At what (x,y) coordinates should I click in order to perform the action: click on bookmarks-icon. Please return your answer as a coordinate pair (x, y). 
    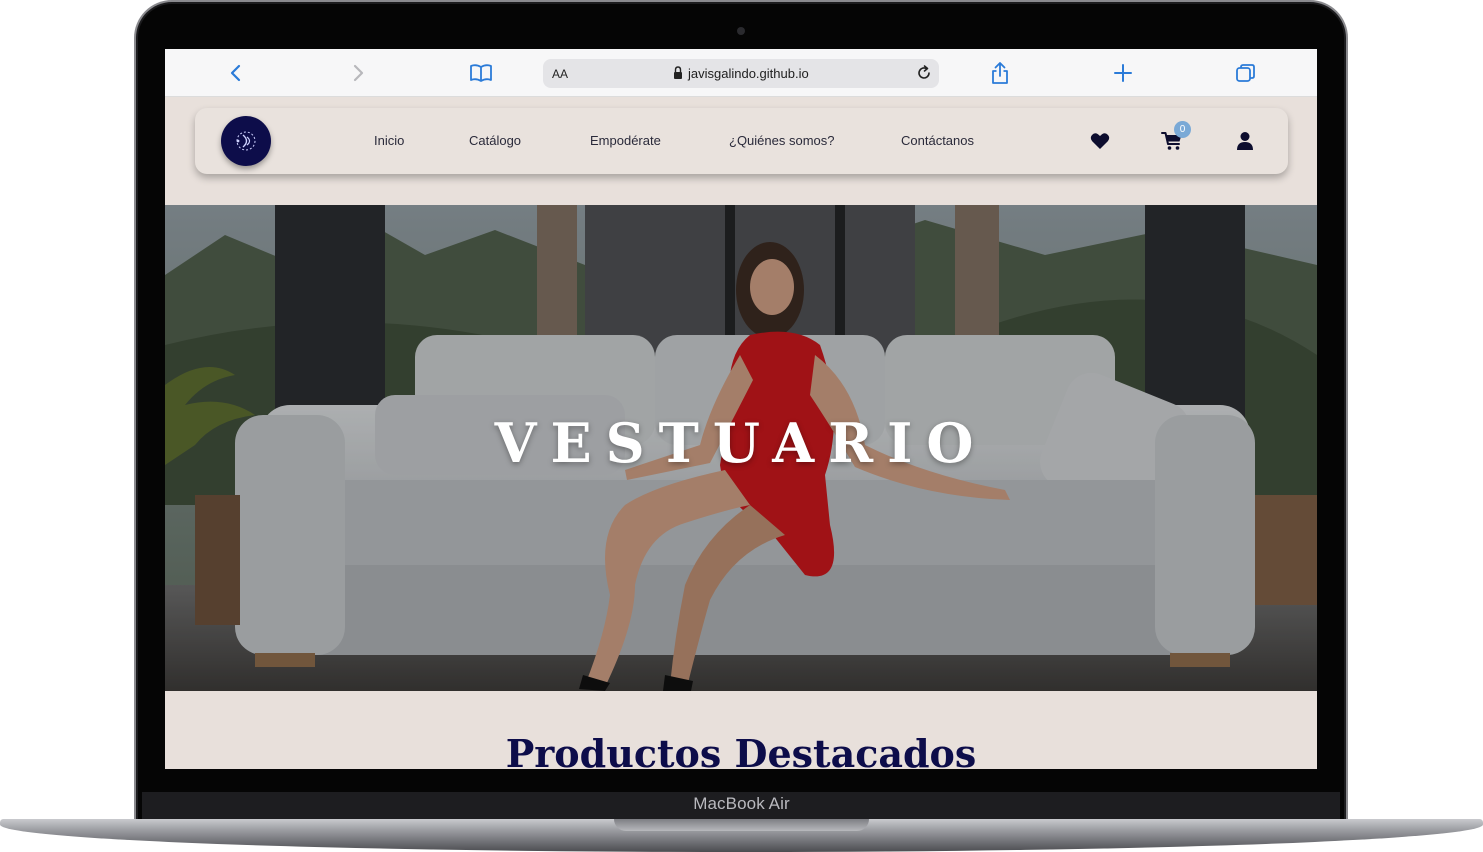
    Looking at the image, I should click on (481, 73).